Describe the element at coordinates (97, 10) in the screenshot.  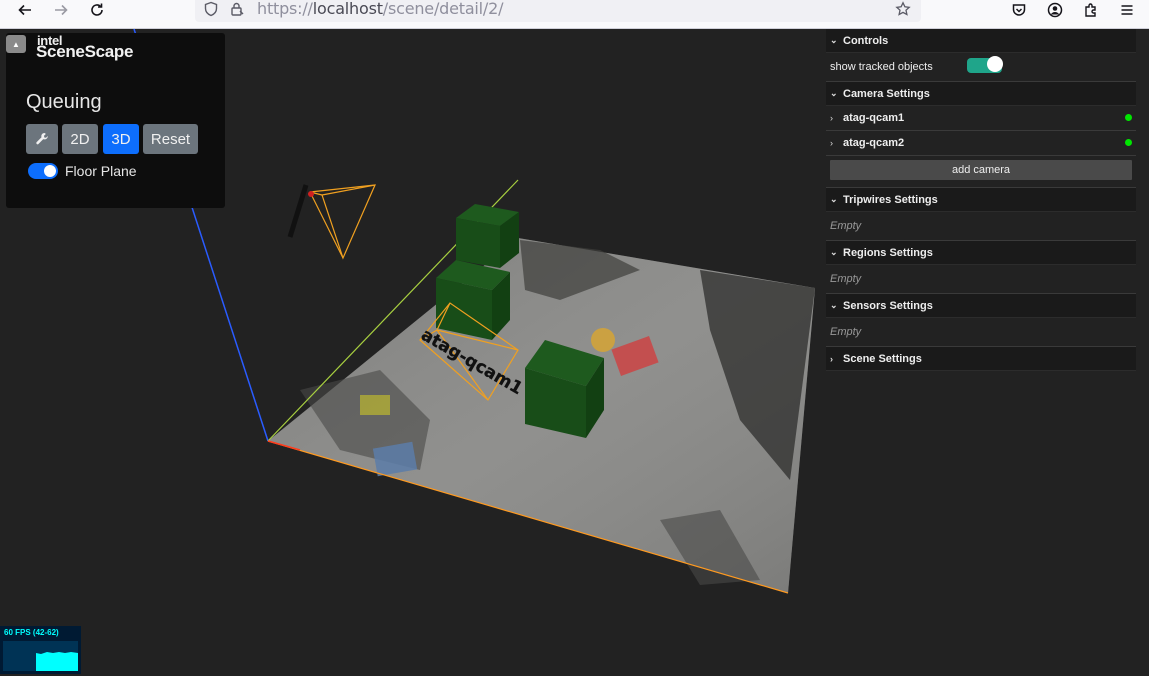
I see `reload-icon` at that location.